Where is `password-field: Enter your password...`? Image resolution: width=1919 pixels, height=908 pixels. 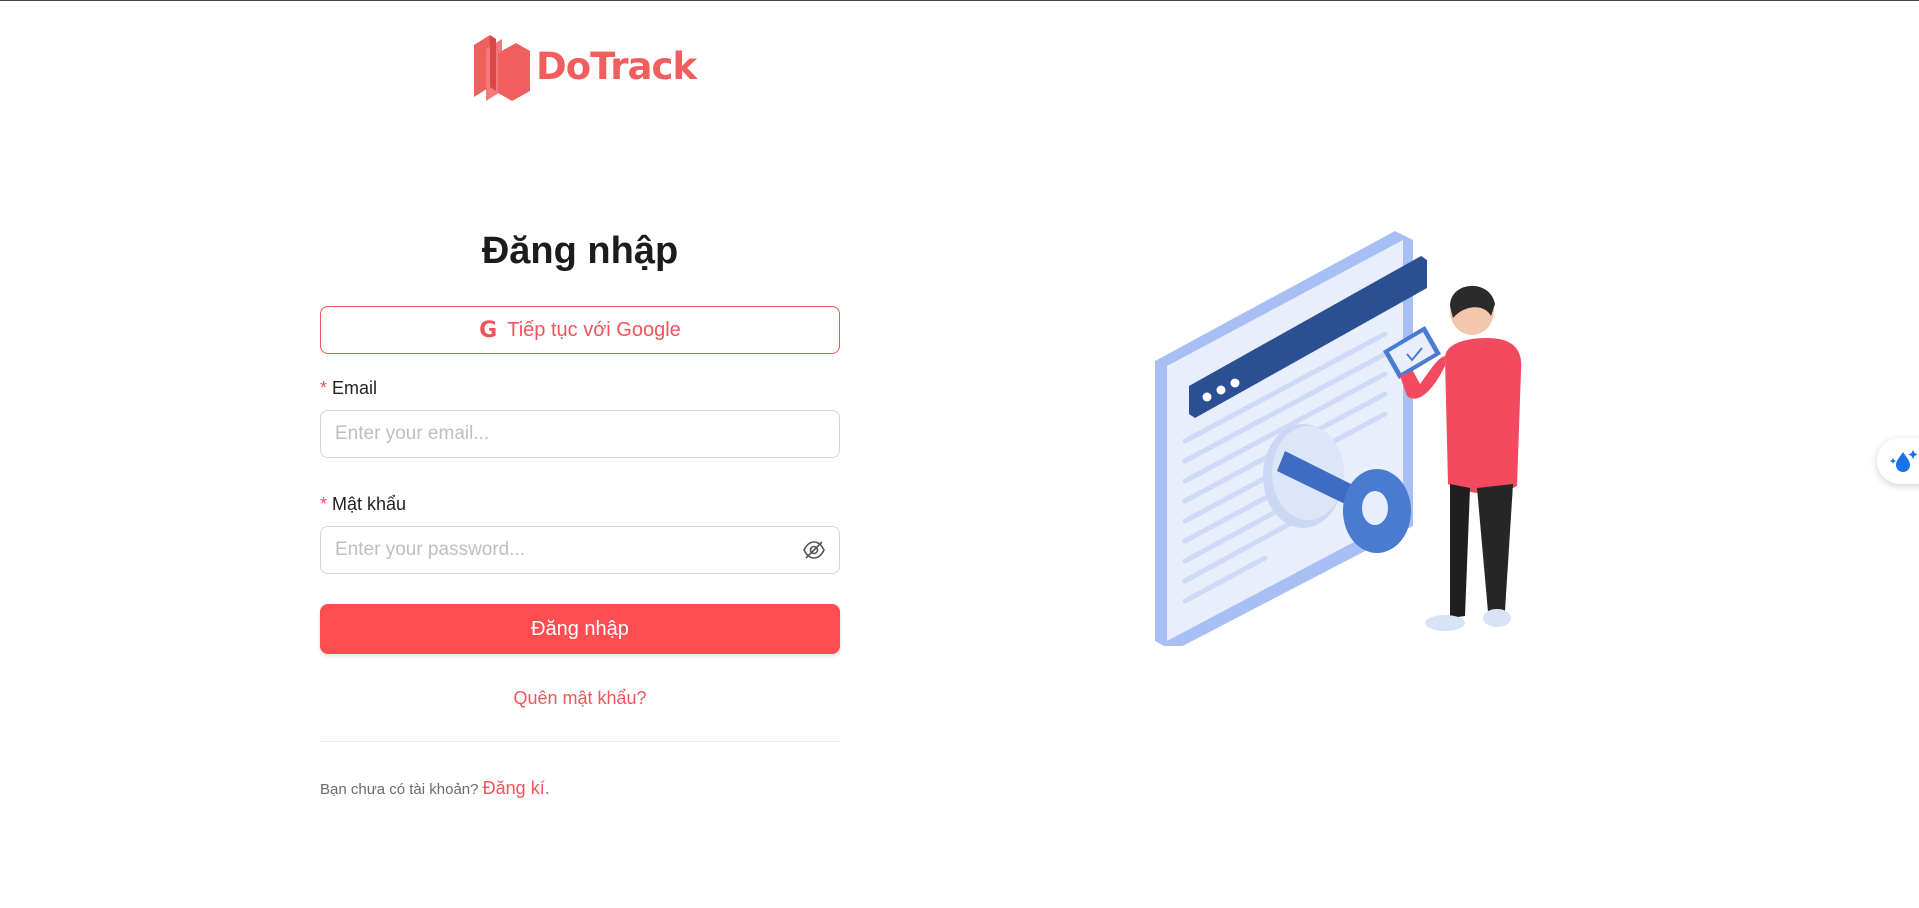
password-field: Enter your password... is located at coordinates (580, 550).